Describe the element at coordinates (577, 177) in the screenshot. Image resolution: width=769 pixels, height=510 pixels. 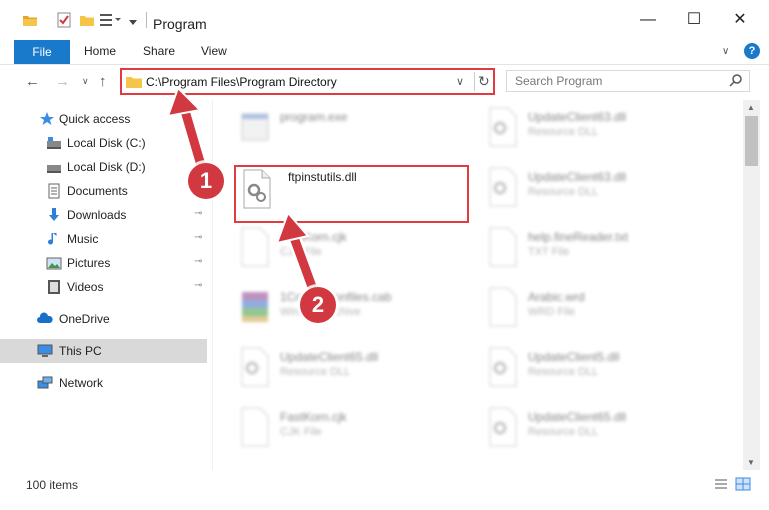
I see `file-name: UpdateClient63.dll` at that location.